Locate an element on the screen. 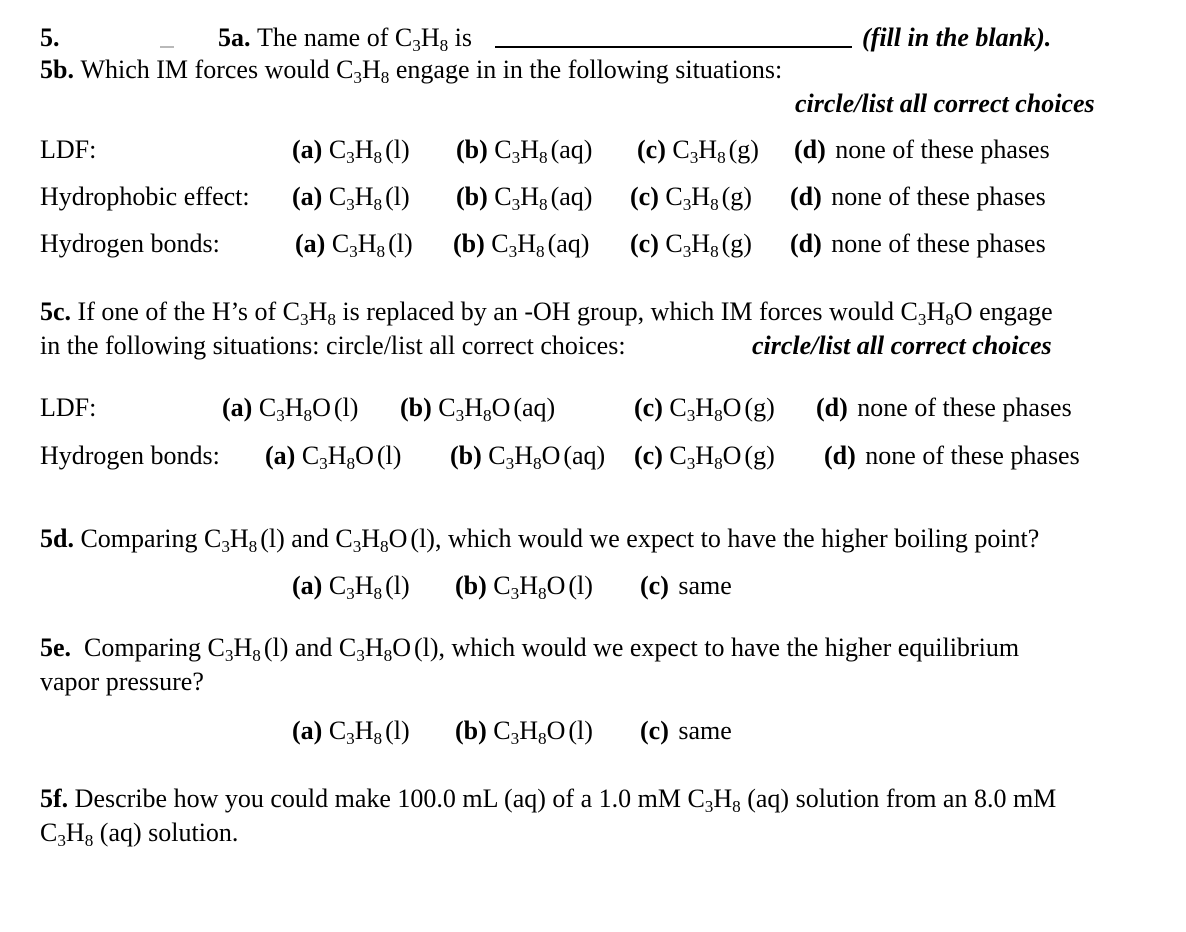  q5b-instruction: circle/list all correct choices is located at coordinates (945, 103).